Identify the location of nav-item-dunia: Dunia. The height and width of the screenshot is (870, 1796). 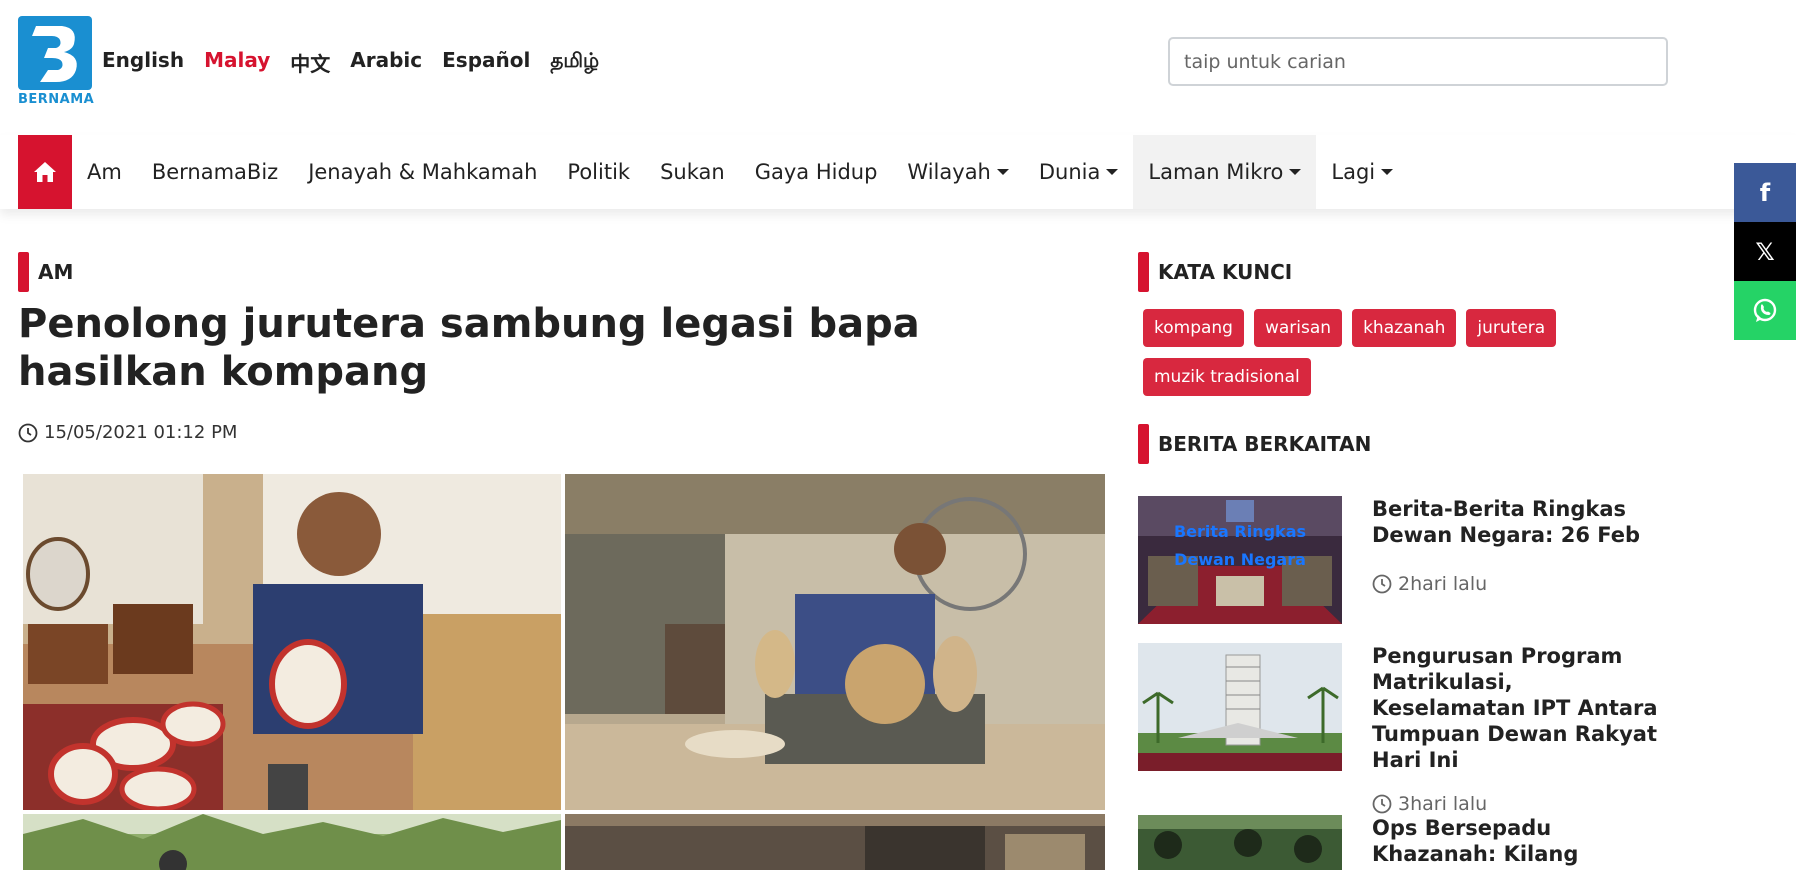
(1079, 172).